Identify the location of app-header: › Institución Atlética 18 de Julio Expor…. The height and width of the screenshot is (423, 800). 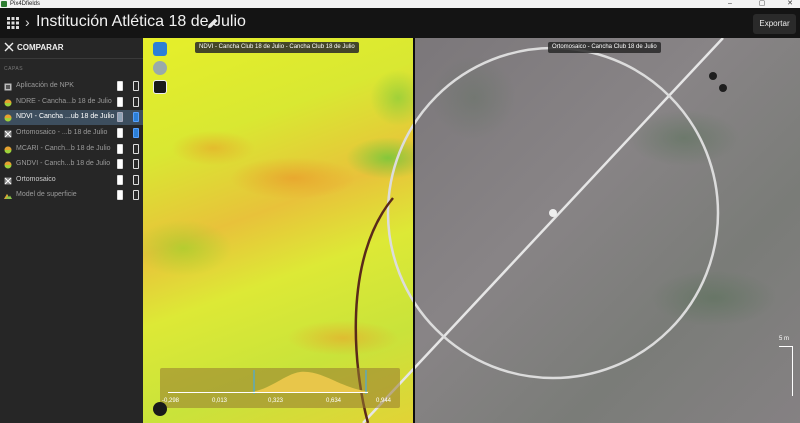
(400, 23).